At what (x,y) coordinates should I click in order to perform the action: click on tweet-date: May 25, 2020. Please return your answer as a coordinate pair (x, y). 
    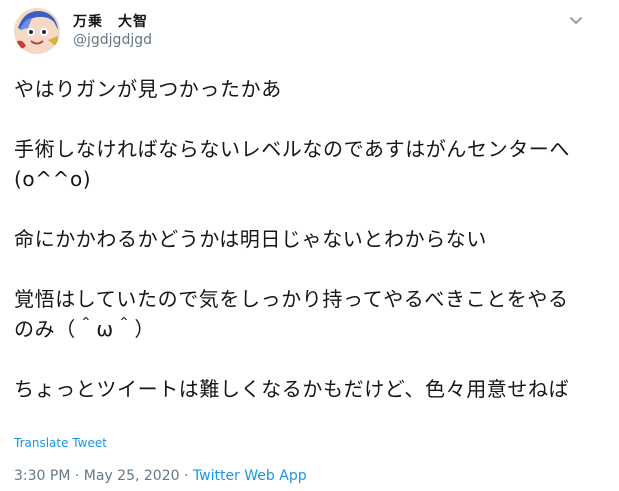
    Looking at the image, I should click on (132, 476).